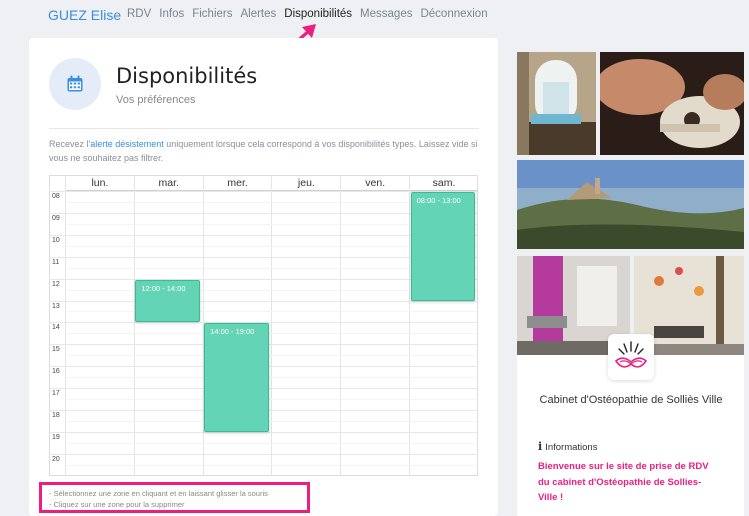  I want to click on nav-link-fichiers: Fichiers, so click(212, 14).